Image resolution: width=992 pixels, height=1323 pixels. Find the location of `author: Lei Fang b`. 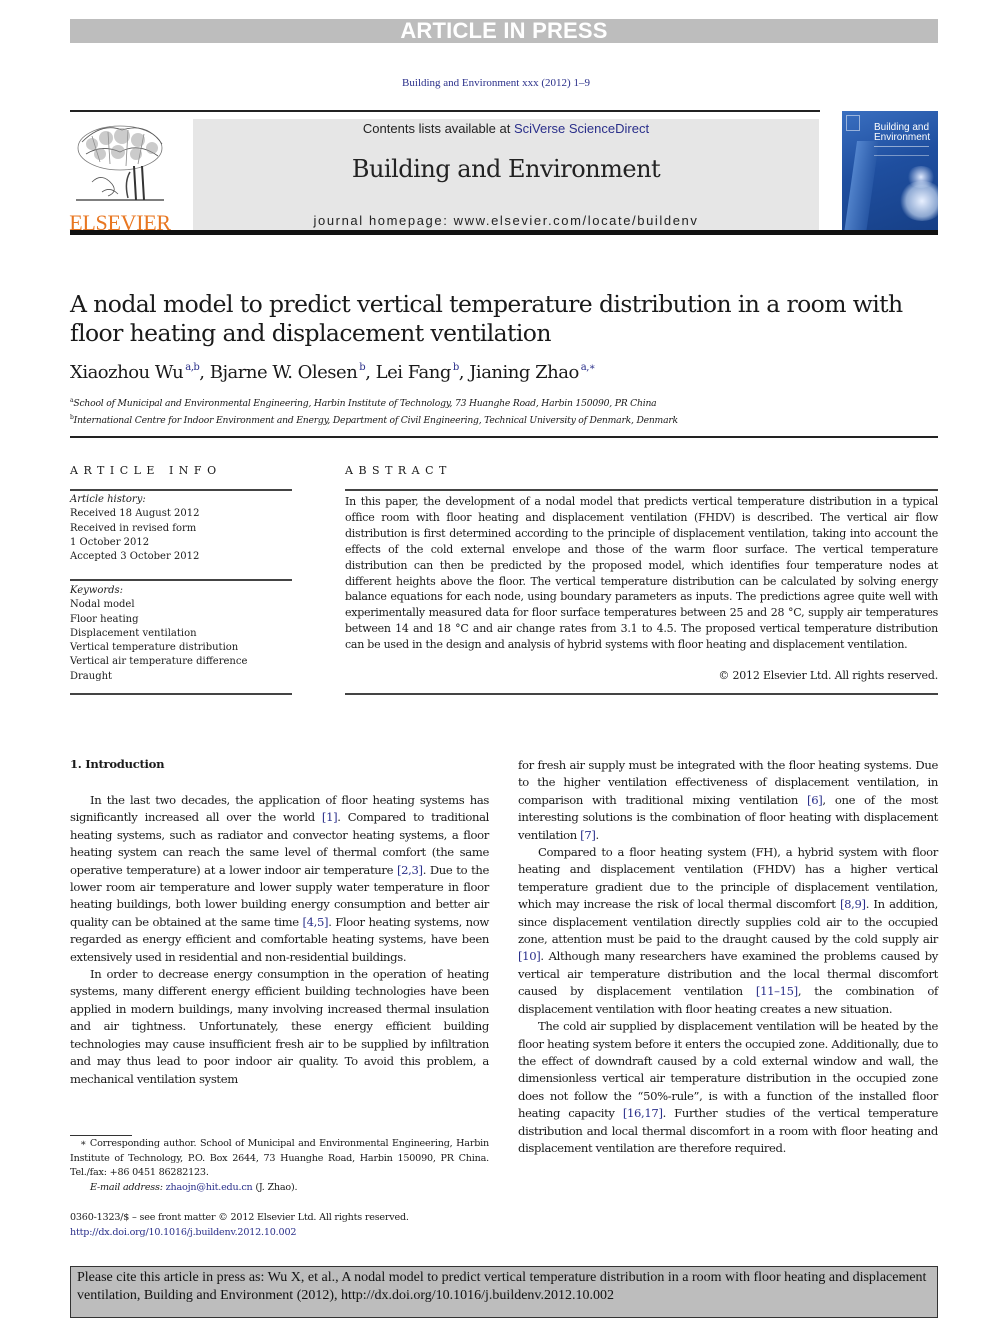

author: Lei Fang b is located at coordinates (417, 372).